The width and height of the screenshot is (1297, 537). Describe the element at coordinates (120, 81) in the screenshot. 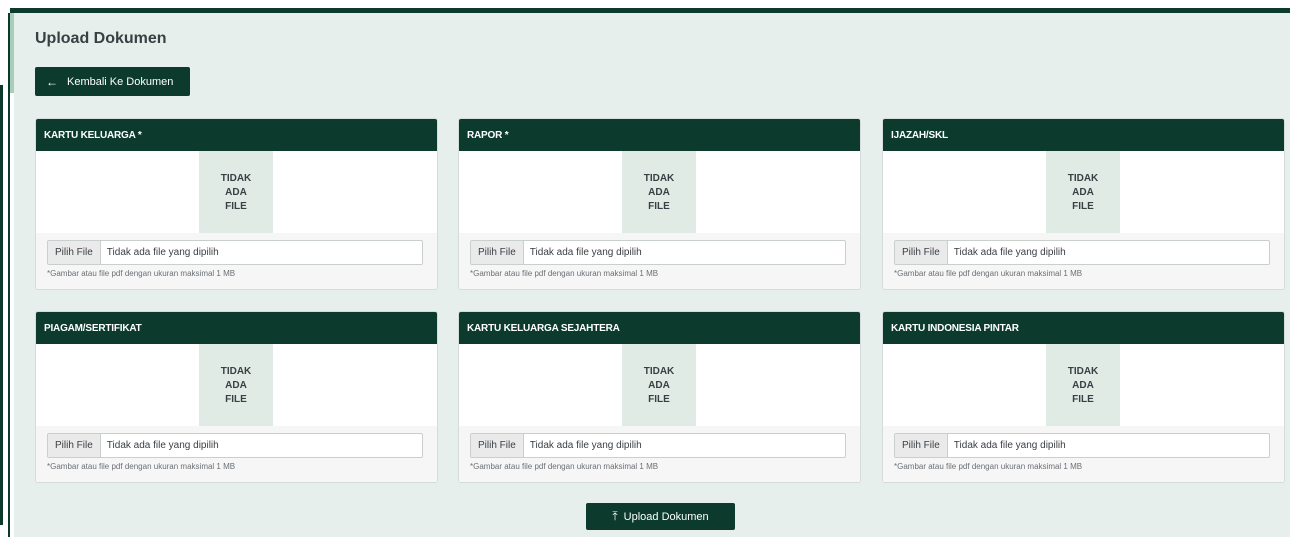

I see `back-button-label: Kembali Ke Dokumen` at that location.